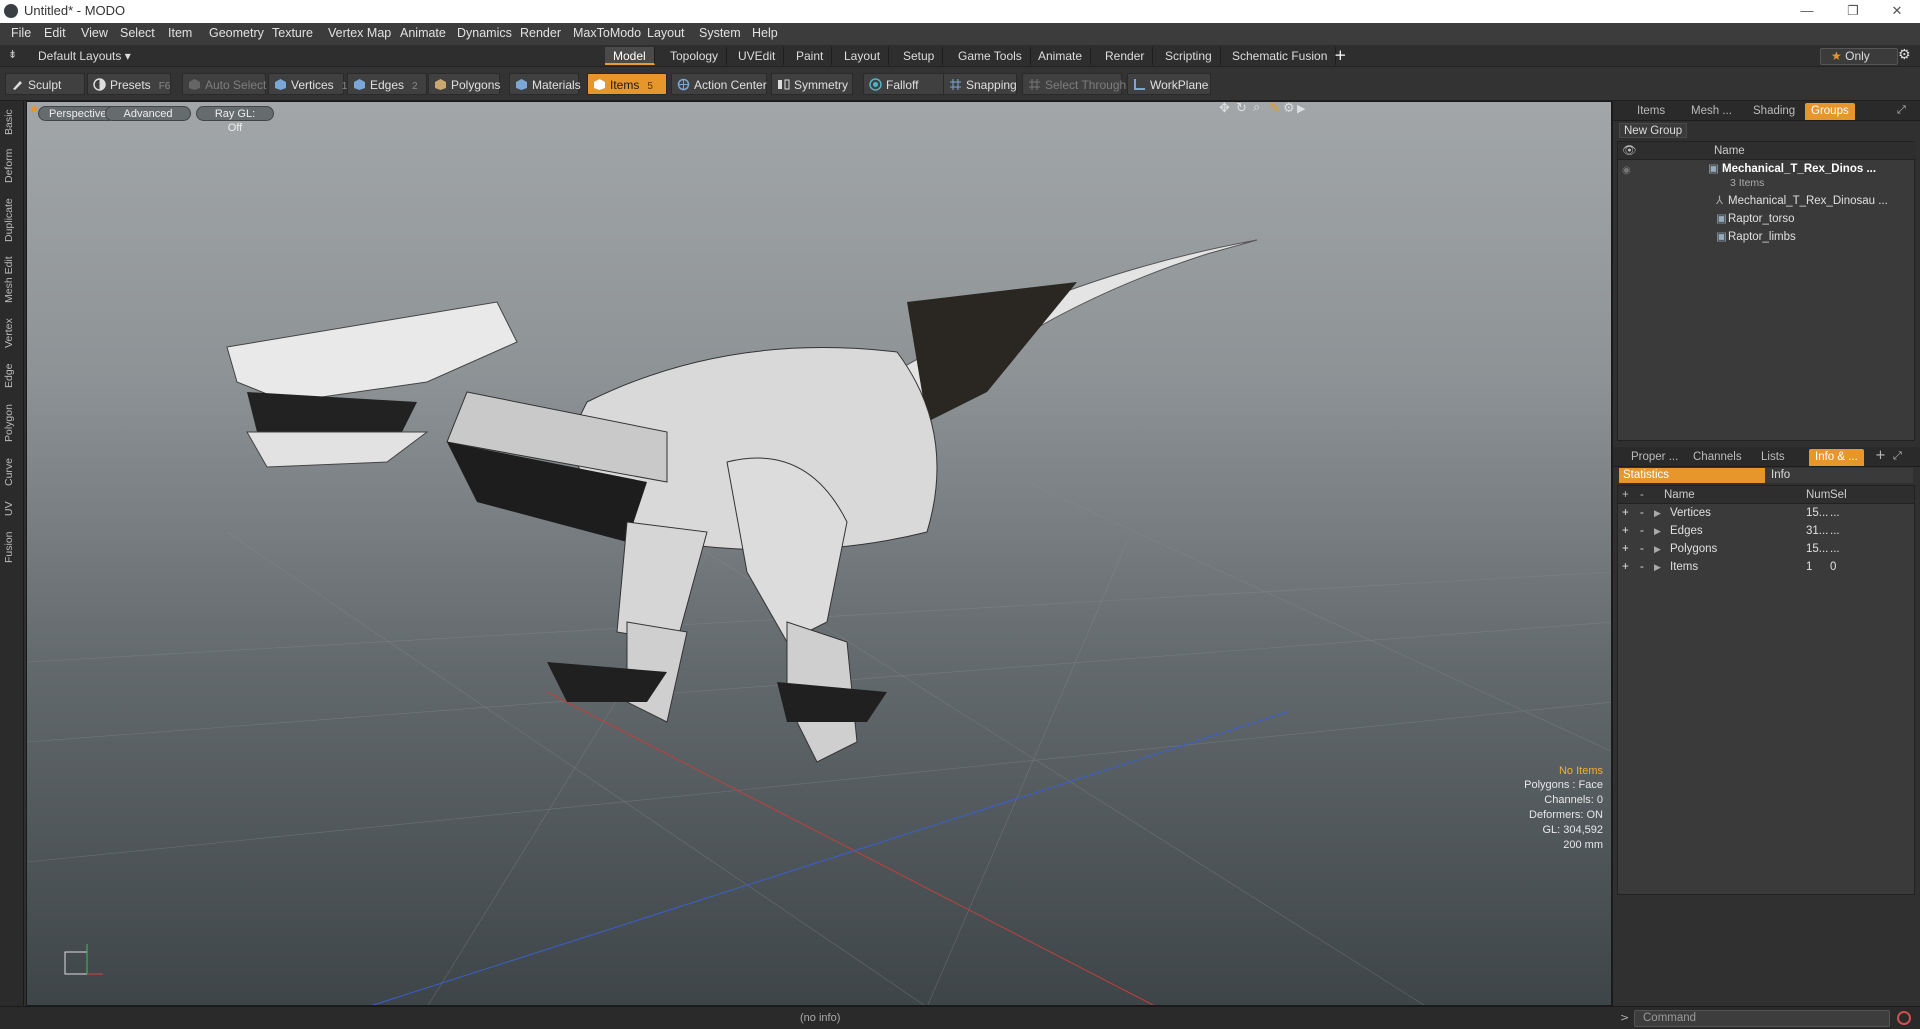 The image size is (1920, 1029). What do you see at coordinates (1897, 11) in the screenshot?
I see `close-button: ✕` at bounding box center [1897, 11].